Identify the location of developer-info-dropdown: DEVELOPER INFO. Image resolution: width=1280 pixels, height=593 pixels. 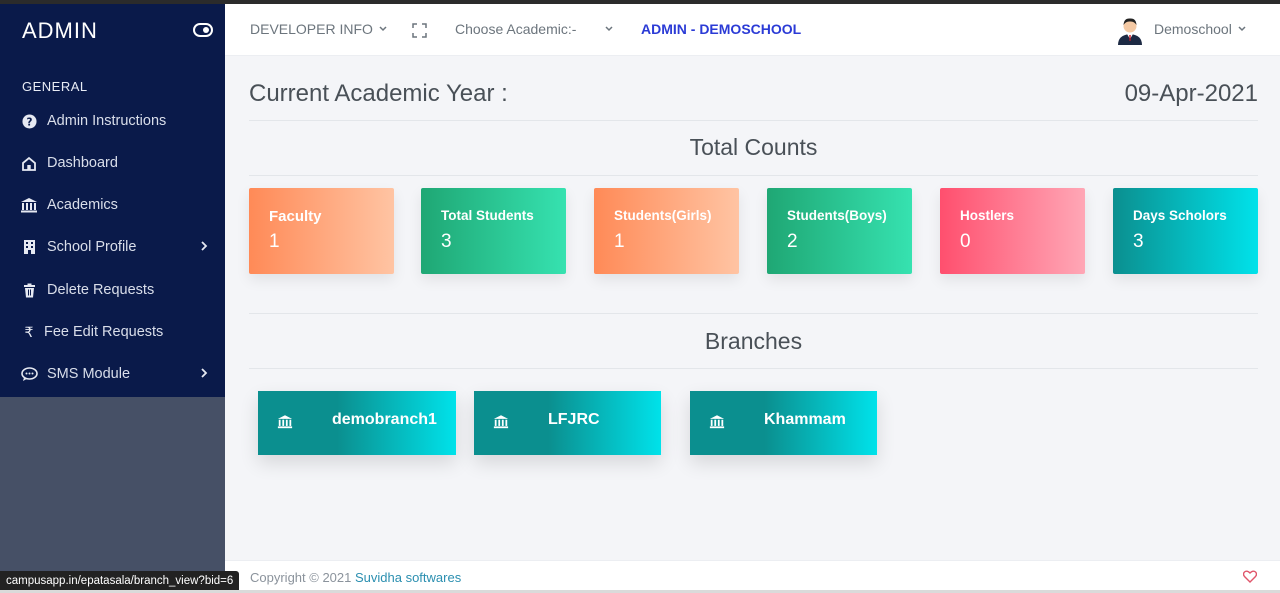
(319, 29).